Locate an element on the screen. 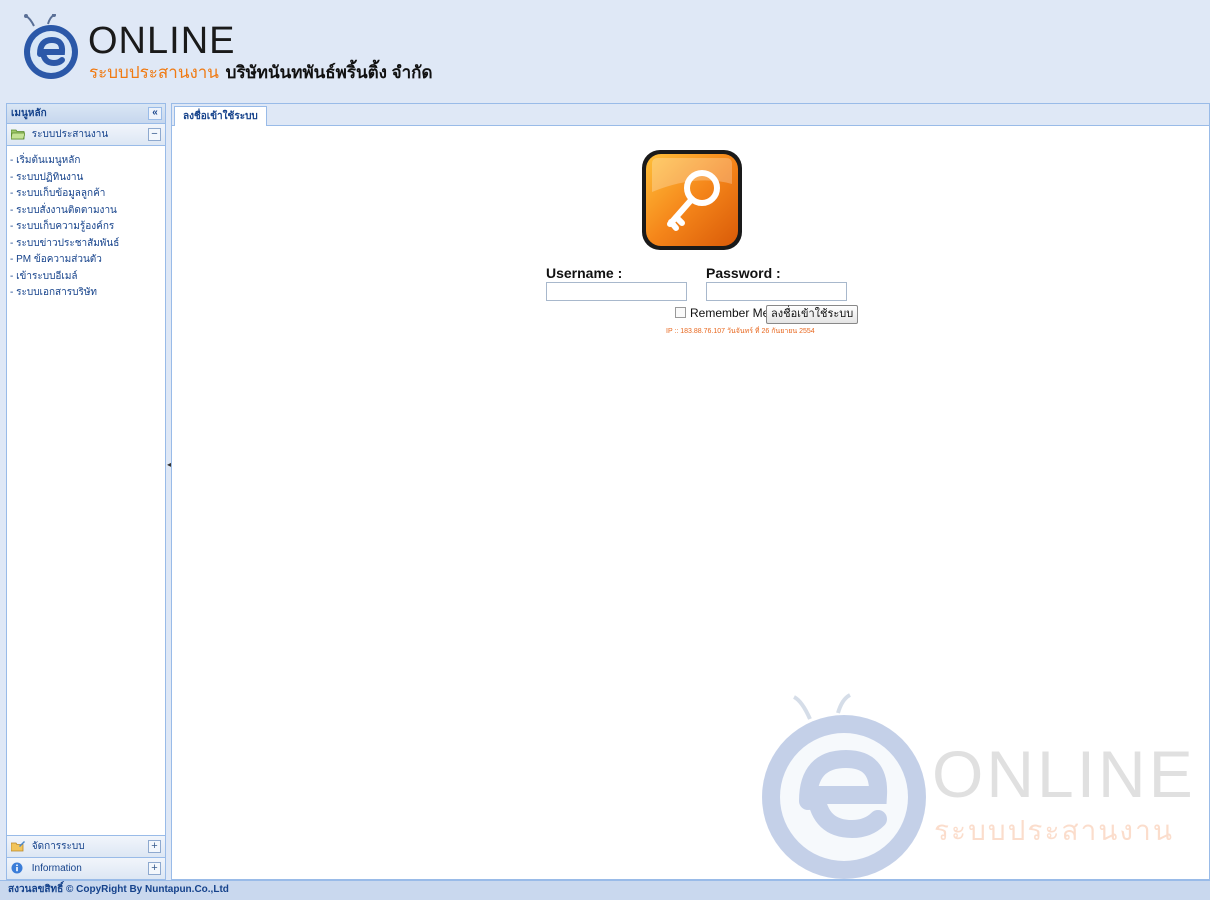  password-label: Password : is located at coordinates (743, 273).